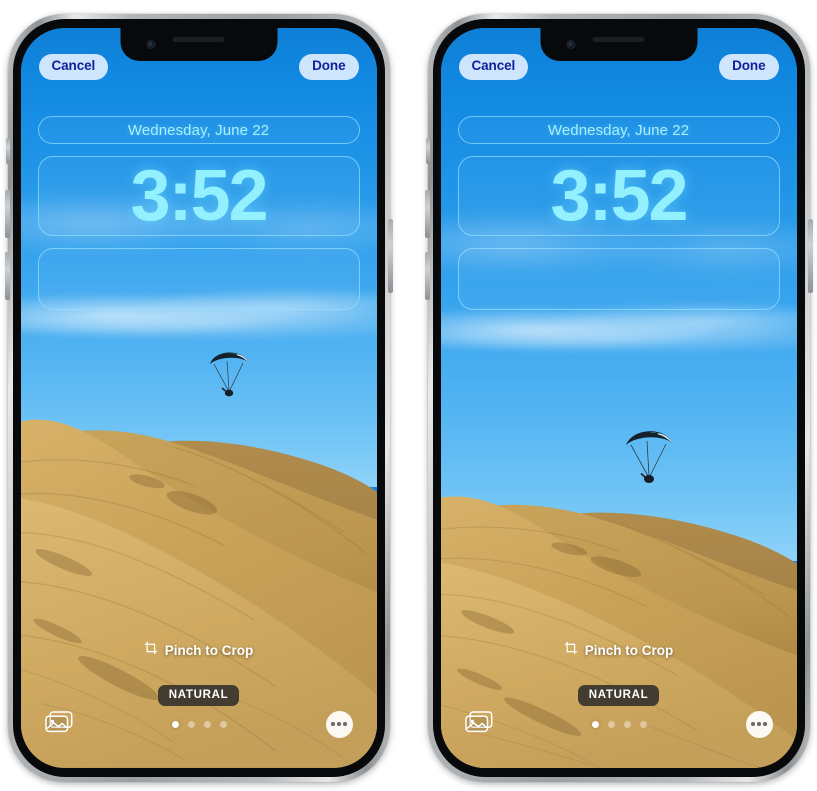  What do you see at coordinates (199, 67) in the screenshot?
I see `editor-topbar-left: Cancel Done` at bounding box center [199, 67].